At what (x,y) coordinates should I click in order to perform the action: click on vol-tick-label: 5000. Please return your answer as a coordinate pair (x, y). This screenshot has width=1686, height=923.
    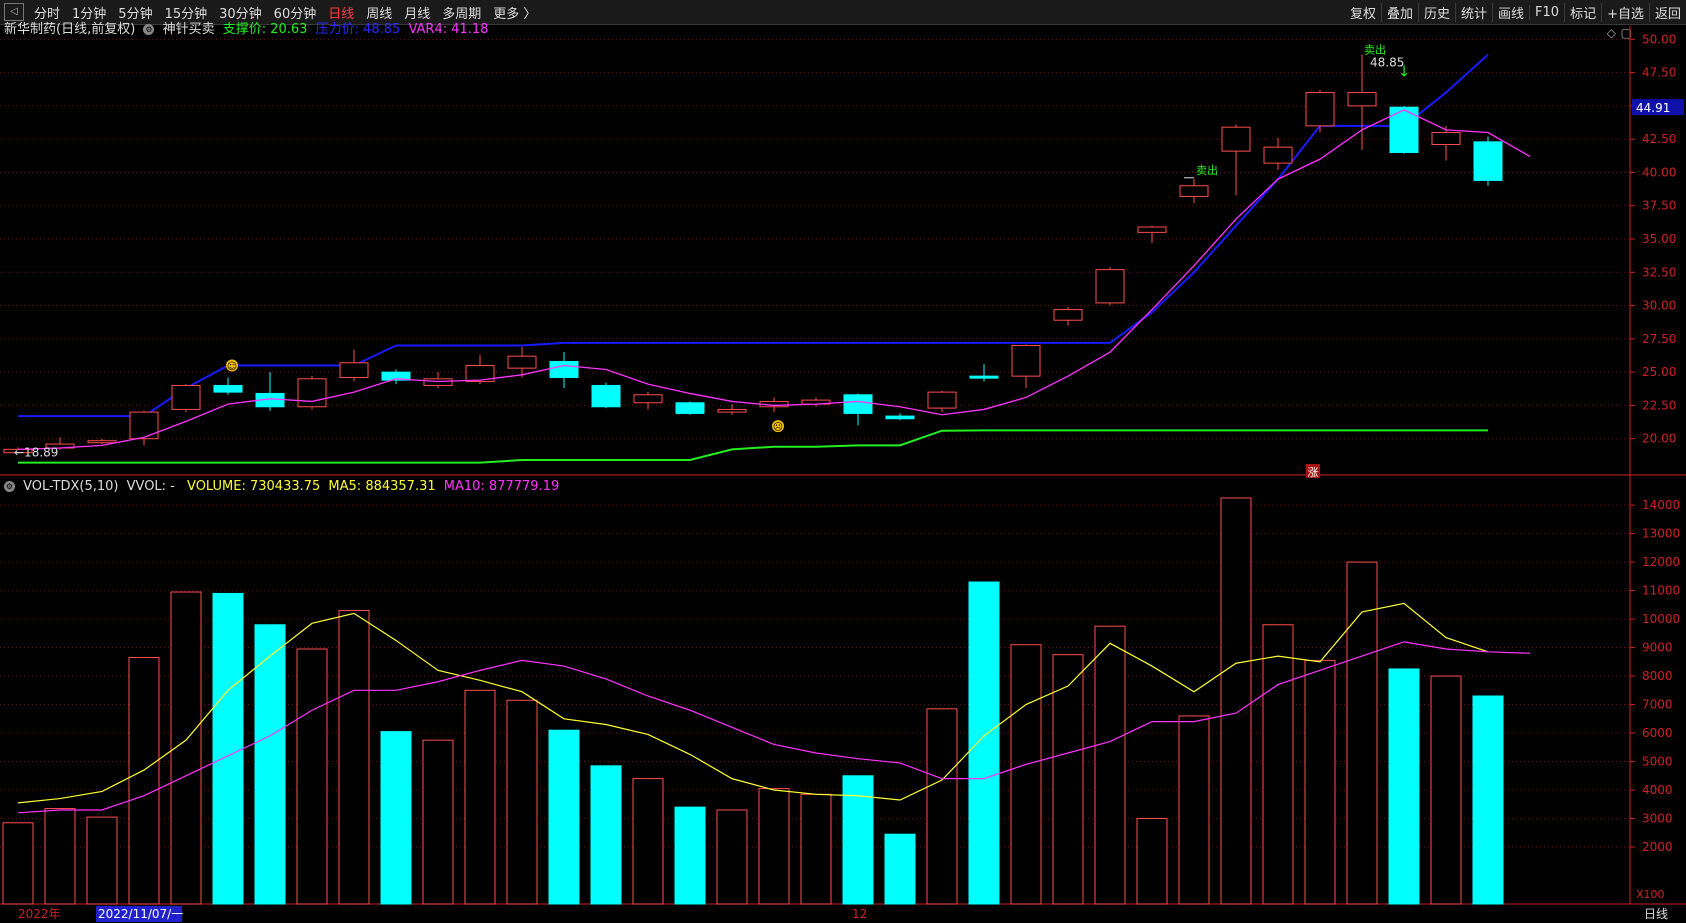
    Looking at the image, I should click on (1657, 762).